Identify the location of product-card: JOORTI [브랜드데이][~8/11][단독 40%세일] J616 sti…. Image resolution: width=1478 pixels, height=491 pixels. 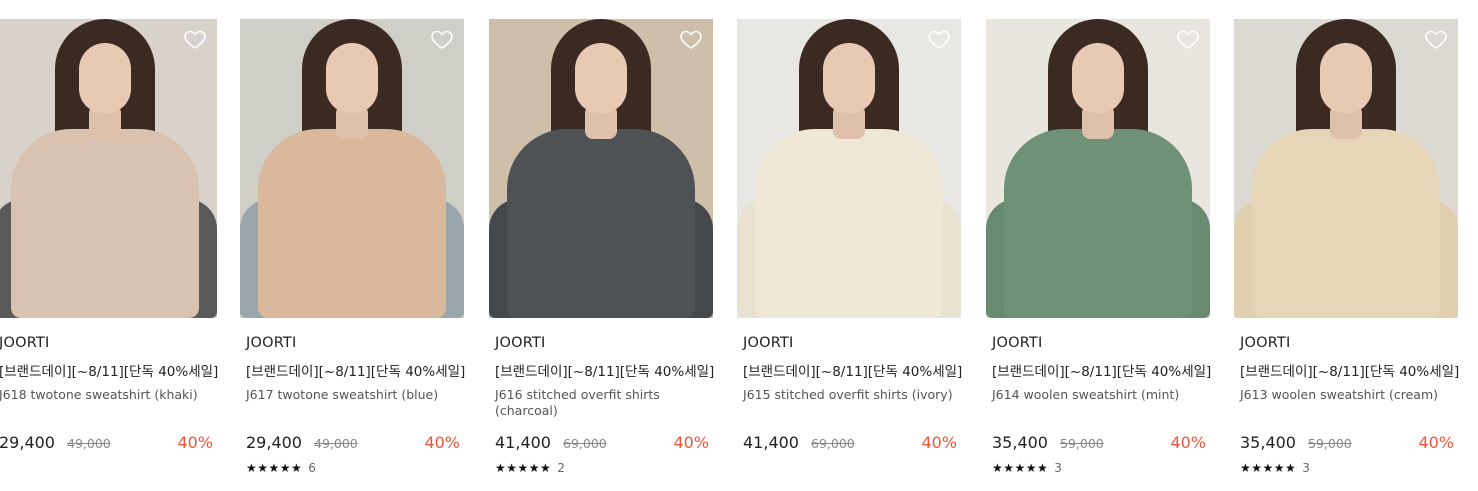
(602, 254).